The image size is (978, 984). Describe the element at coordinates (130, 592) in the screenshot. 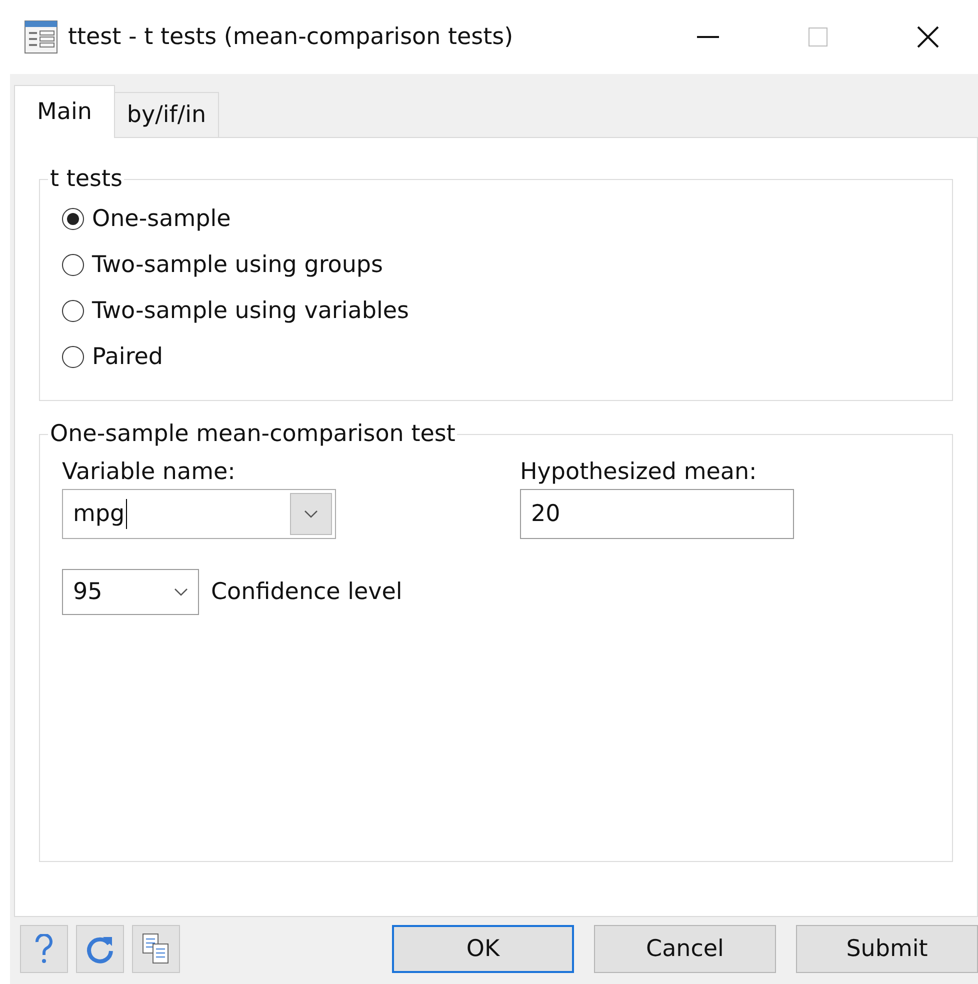

I see `confidence-dropdown: 95` at that location.